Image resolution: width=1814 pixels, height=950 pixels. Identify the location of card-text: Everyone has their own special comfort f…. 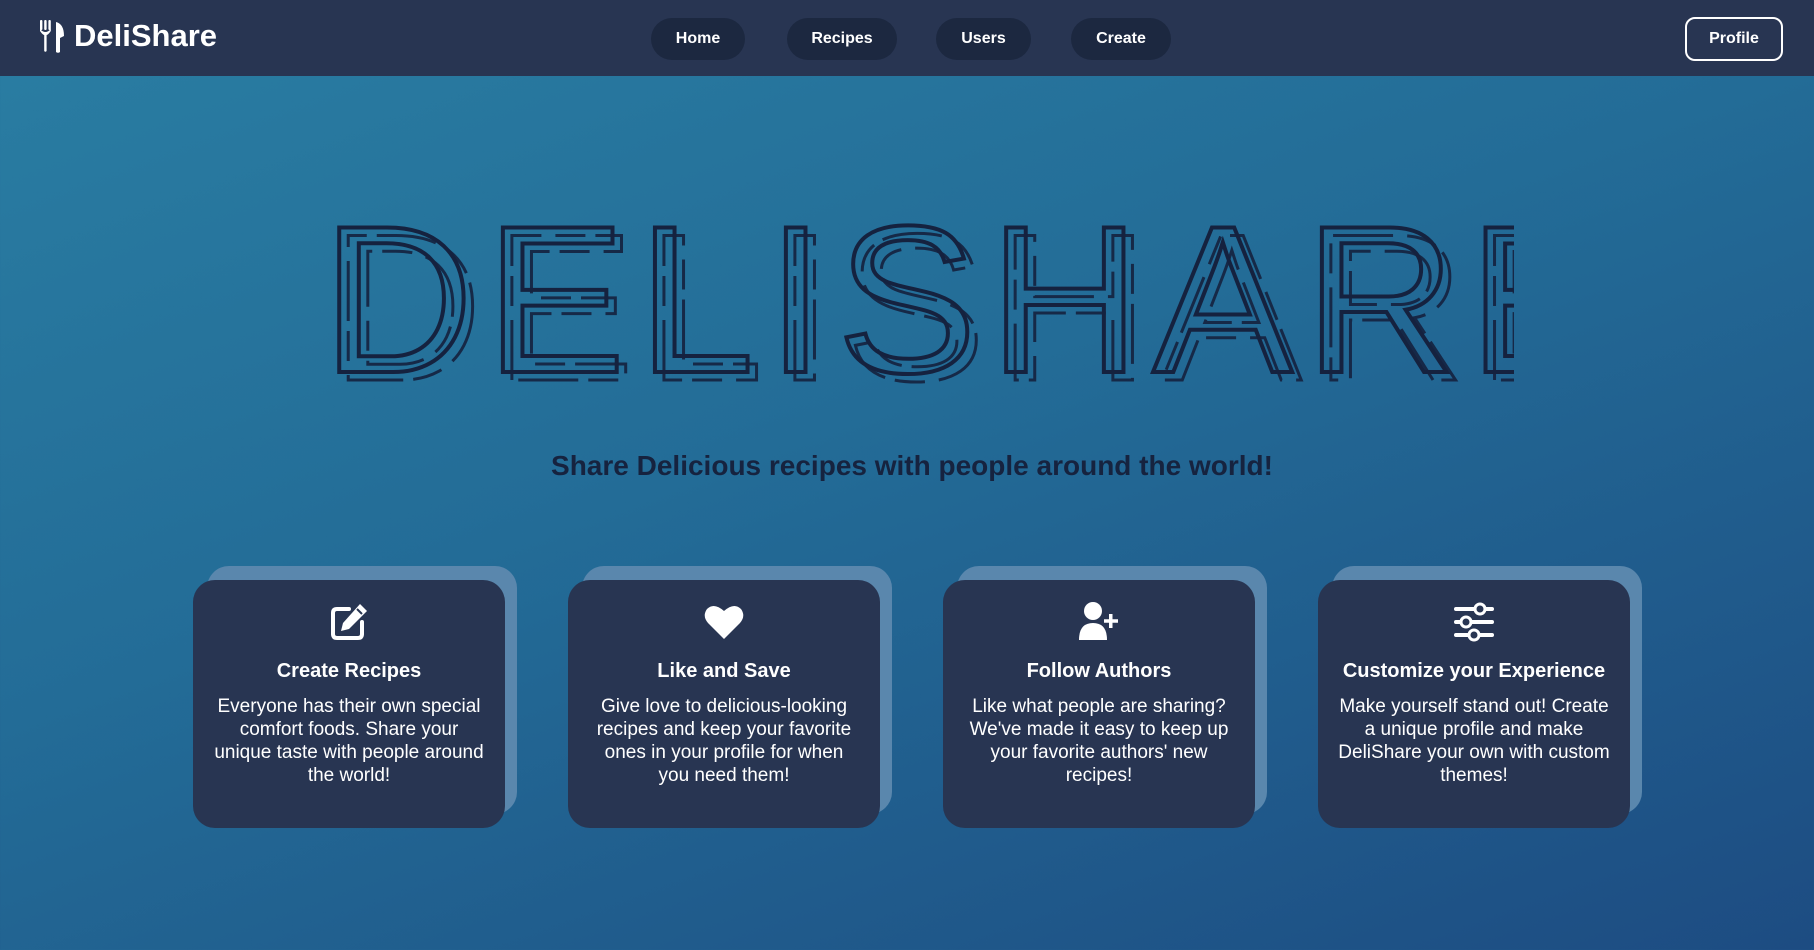
(349, 741).